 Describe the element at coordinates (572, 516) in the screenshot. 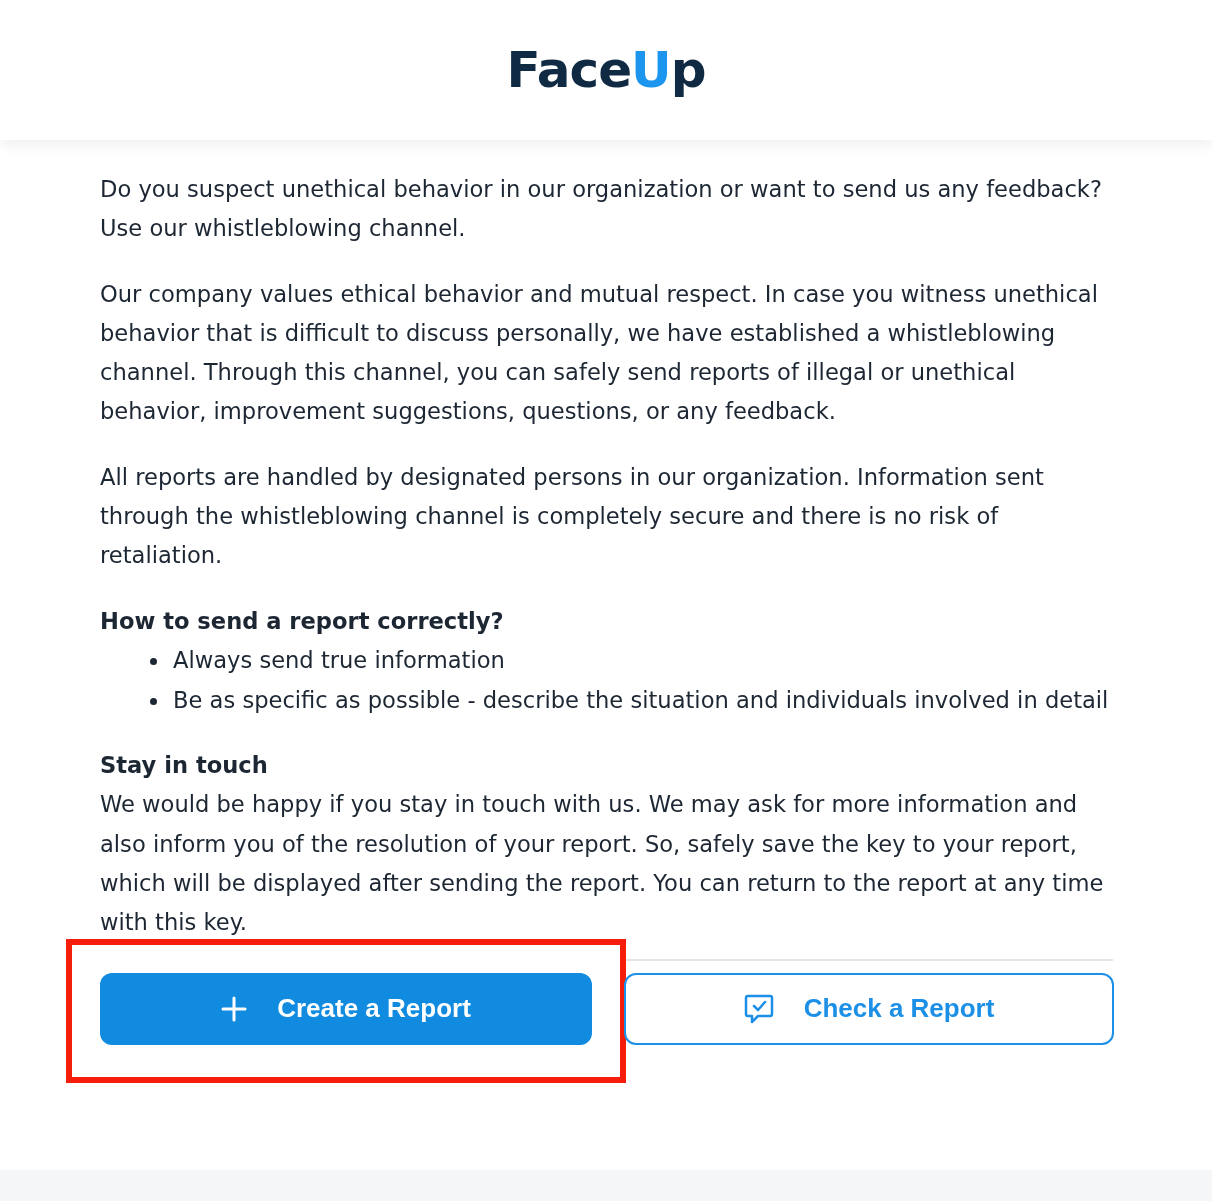

I see `paragraph: All reports are handled by designated persons in our organization. Information sent through the whistleblowing channel is completely secure and there is no risk of retaliation.` at that location.